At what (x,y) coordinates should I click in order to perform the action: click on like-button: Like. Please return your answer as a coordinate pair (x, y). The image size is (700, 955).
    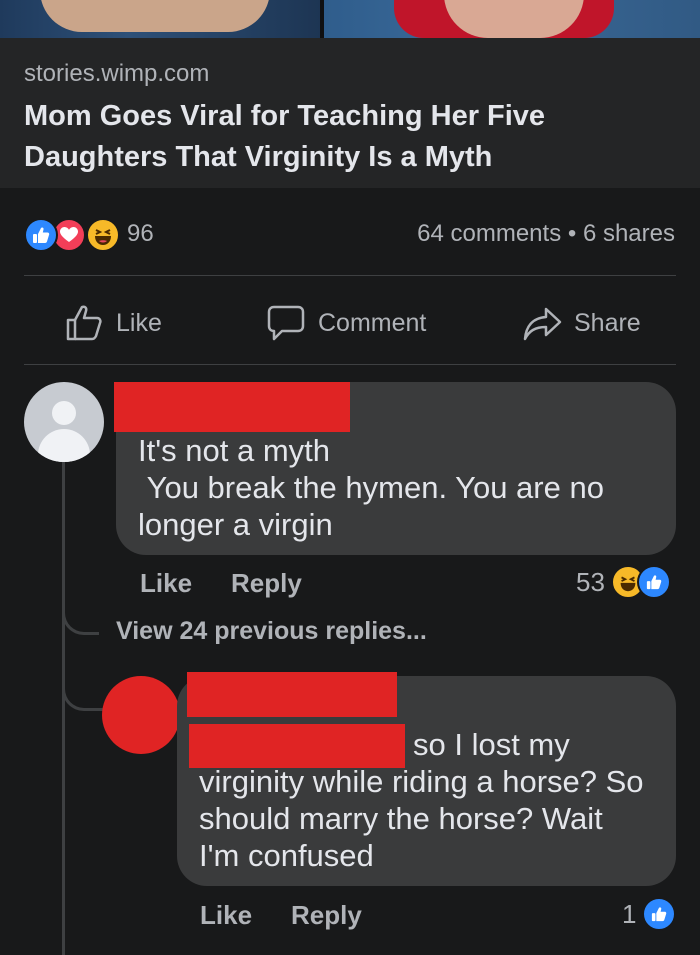
    Looking at the image, I should click on (113, 323).